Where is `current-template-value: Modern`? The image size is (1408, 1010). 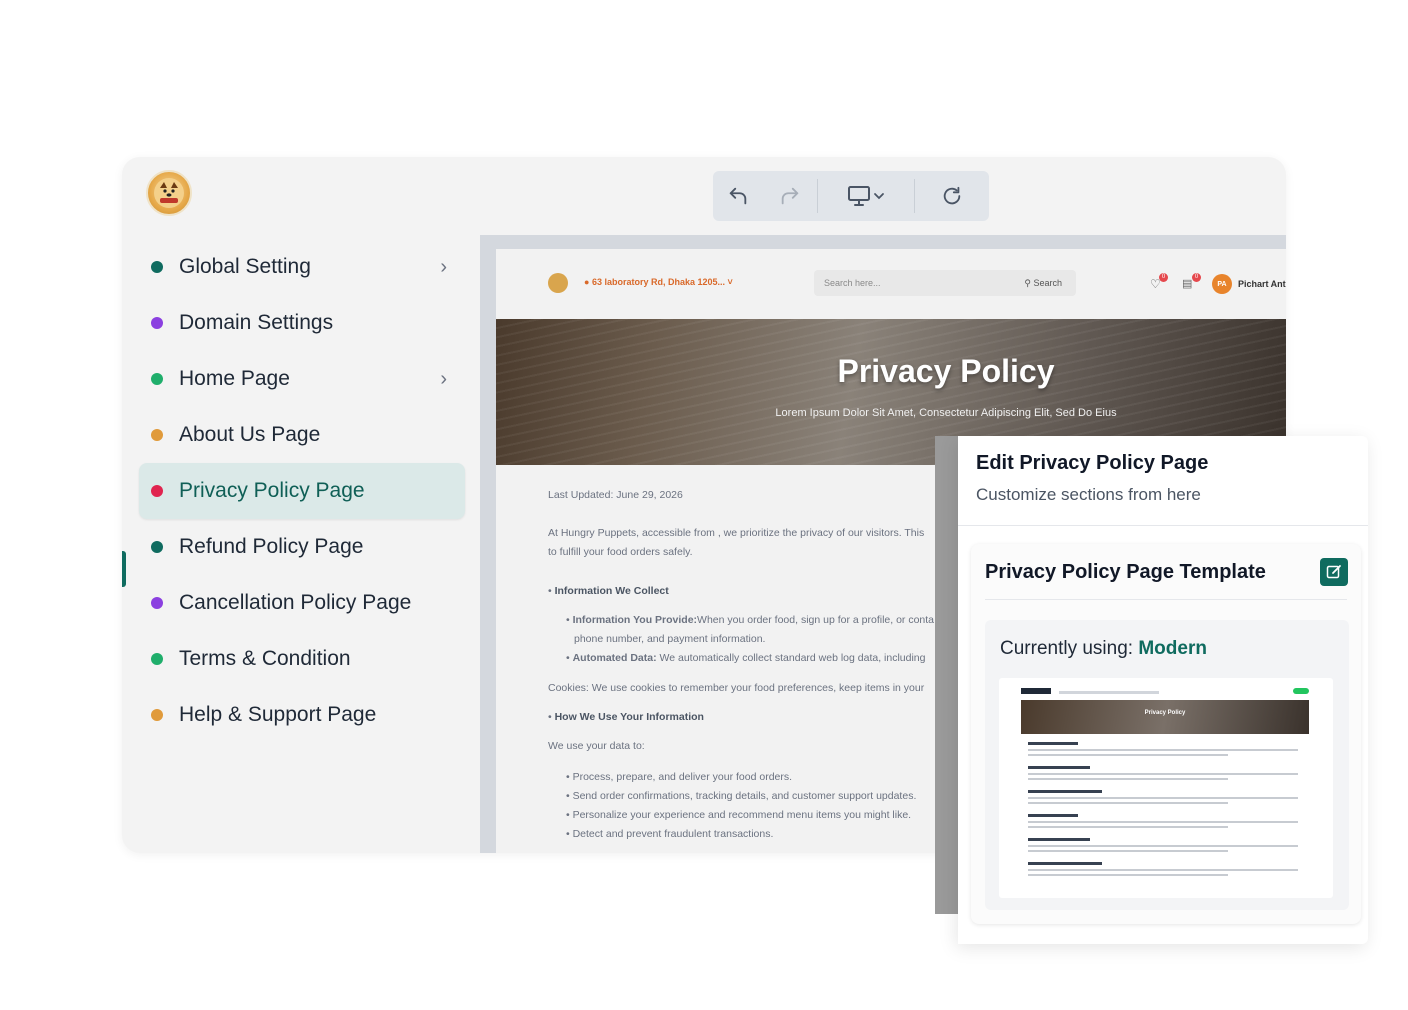 current-template-value: Modern is located at coordinates (1172, 648).